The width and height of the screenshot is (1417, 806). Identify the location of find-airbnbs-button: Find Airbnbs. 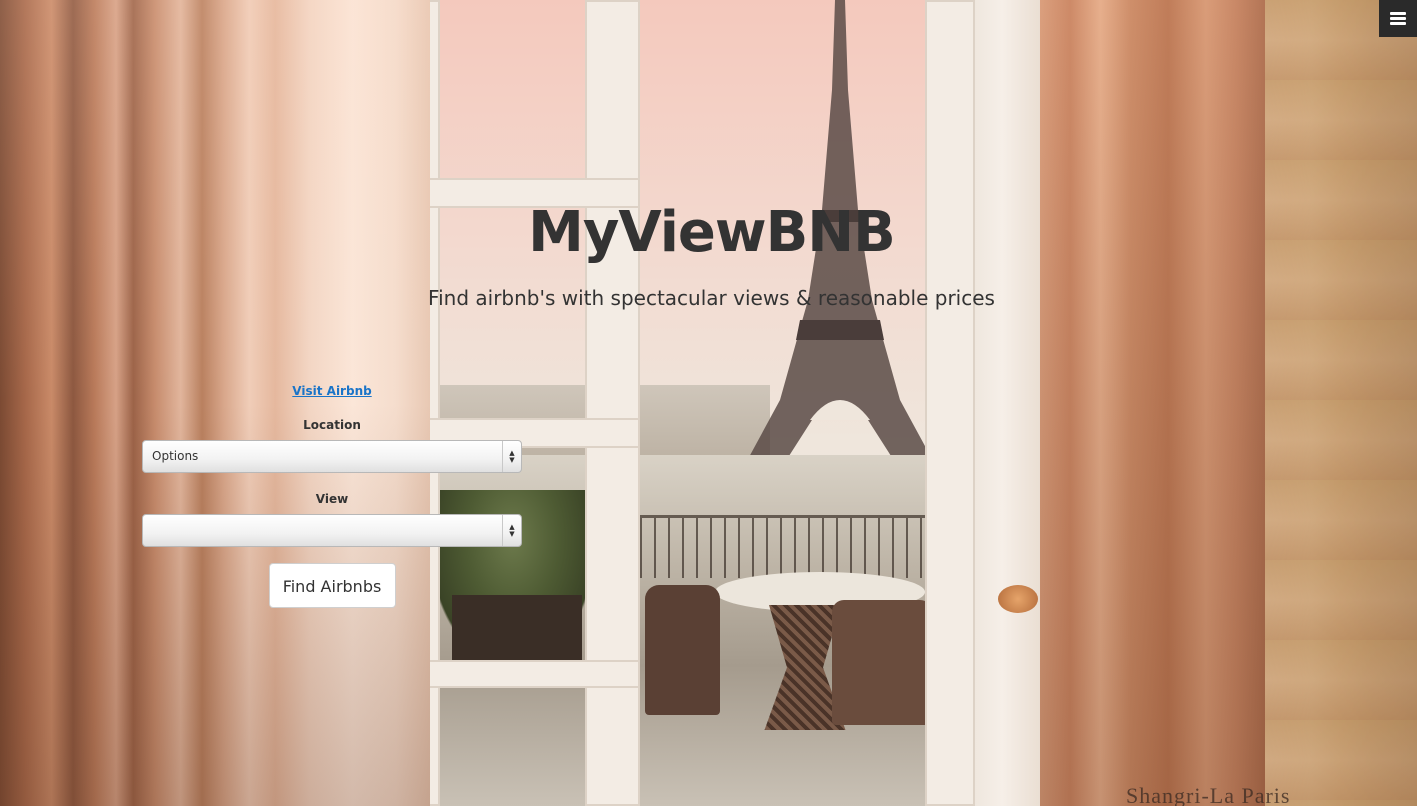
(332, 585).